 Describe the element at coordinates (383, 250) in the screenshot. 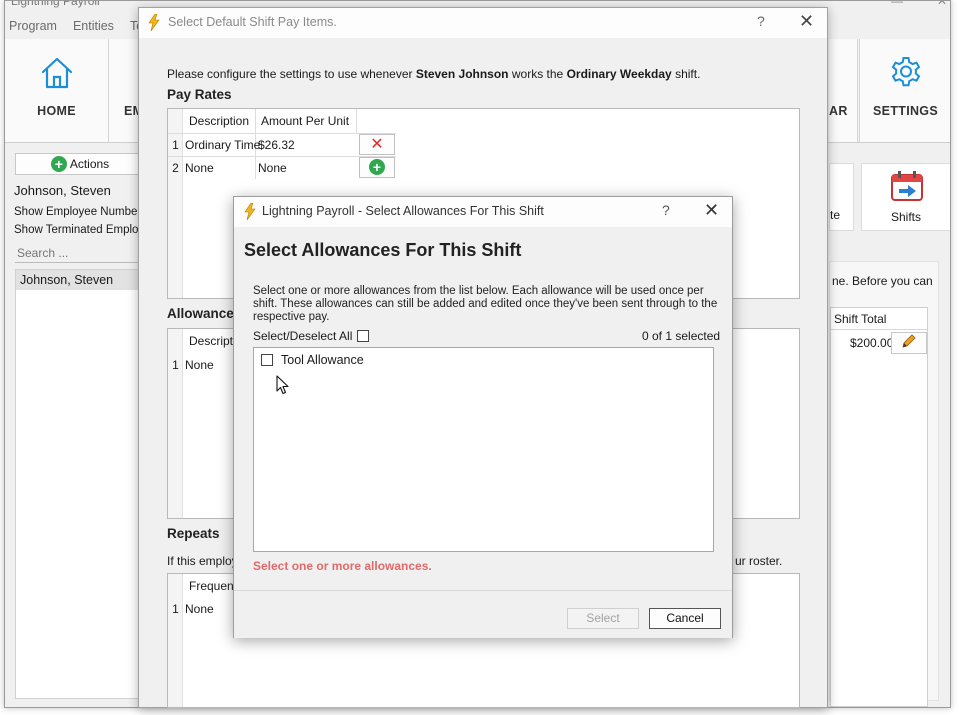

I see `dialog-heading: Select Allowances For This Shift` at that location.